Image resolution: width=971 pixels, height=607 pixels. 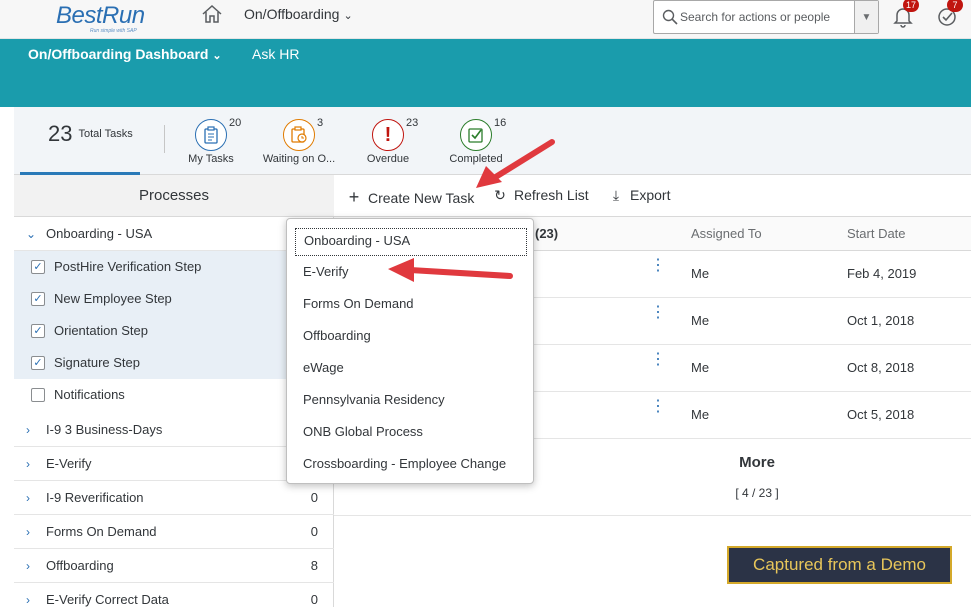 What do you see at coordinates (411, 242) in the screenshot?
I see `dropdown-item: Onboarding - USA` at bounding box center [411, 242].